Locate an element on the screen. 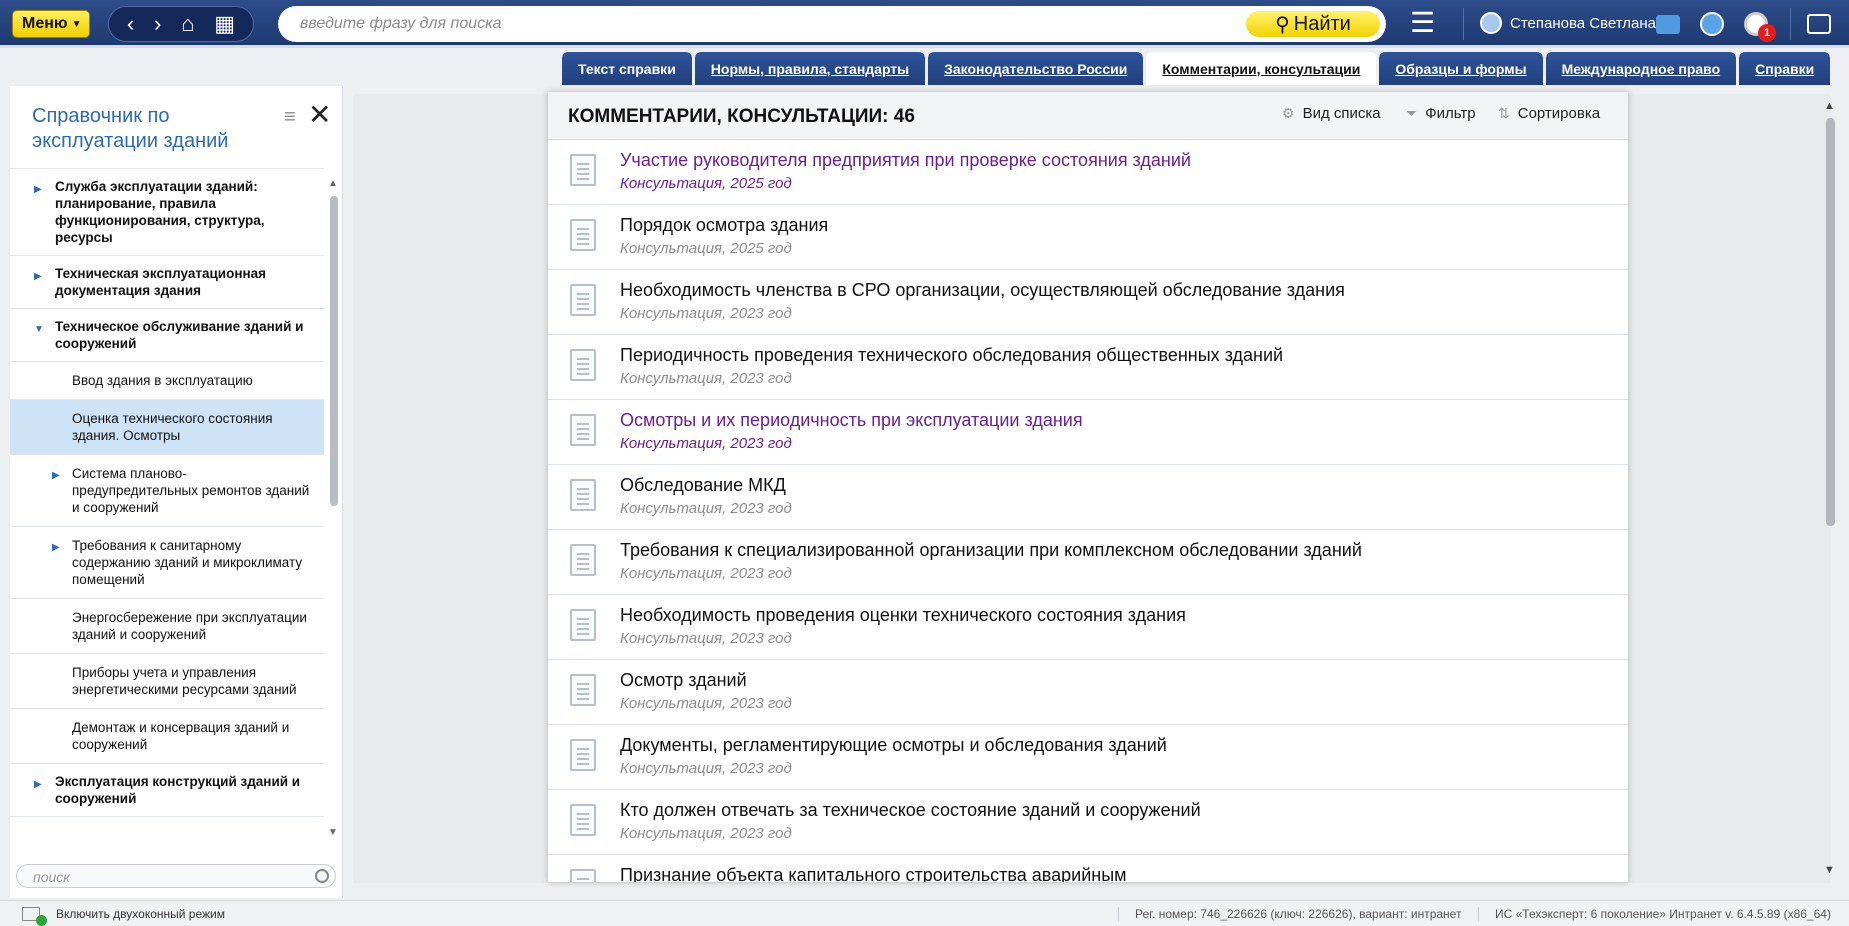  close-icon: ✕ is located at coordinates (319, 114).